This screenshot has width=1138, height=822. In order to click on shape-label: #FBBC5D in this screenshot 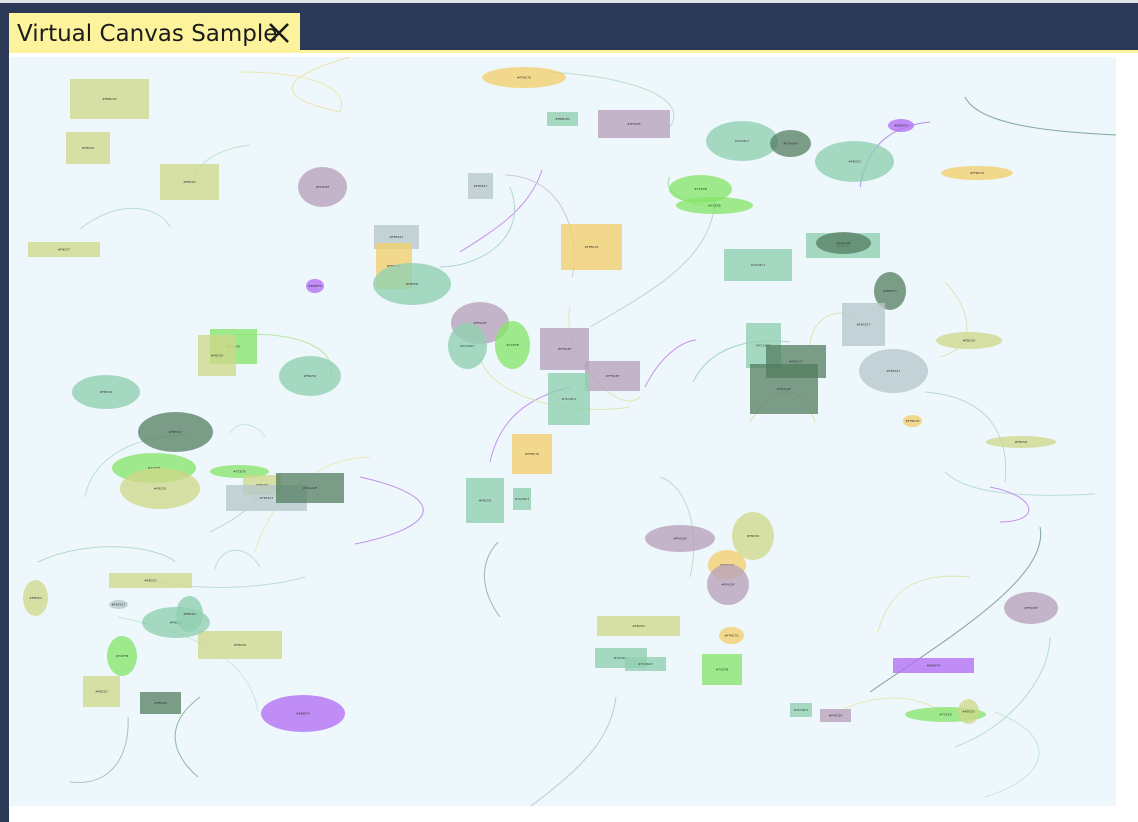, I will do `click(562, 119)`.